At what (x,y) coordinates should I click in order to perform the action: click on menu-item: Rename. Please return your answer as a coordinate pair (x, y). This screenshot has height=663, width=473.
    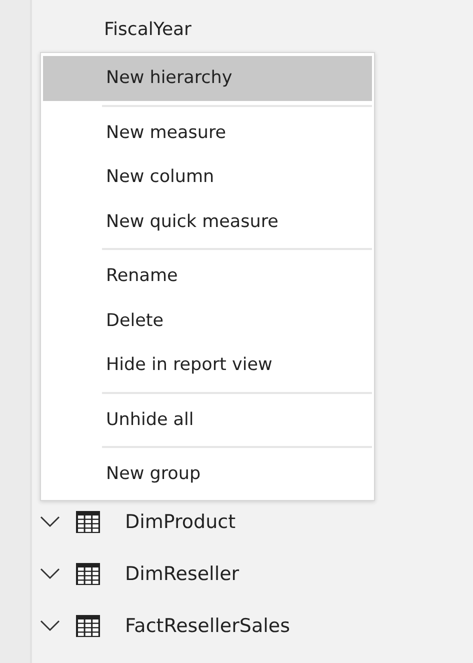
    Looking at the image, I should click on (207, 276).